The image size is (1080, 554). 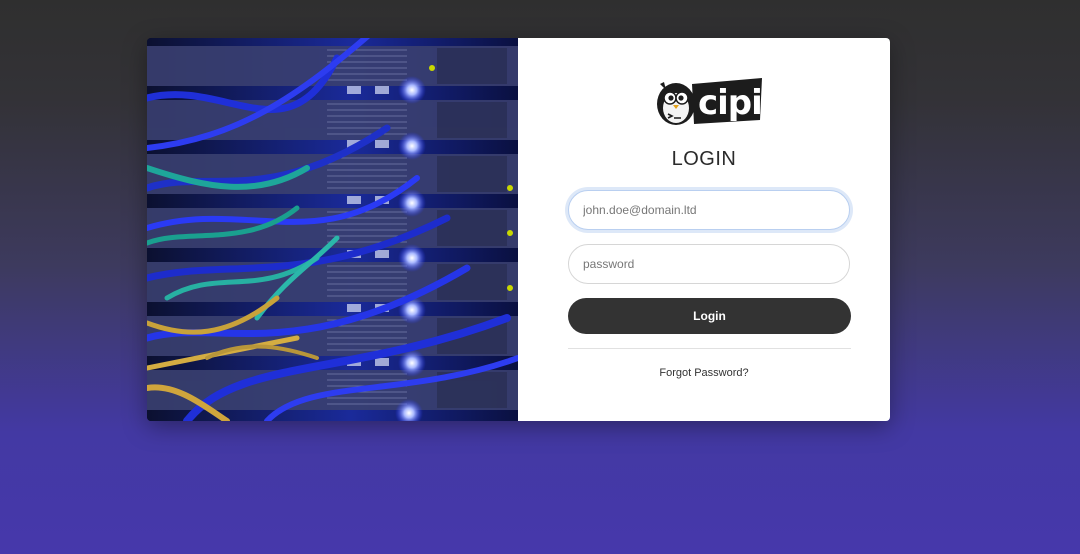 What do you see at coordinates (709, 316) in the screenshot?
I see `login-button: Login` at bounding box center [709, 316].